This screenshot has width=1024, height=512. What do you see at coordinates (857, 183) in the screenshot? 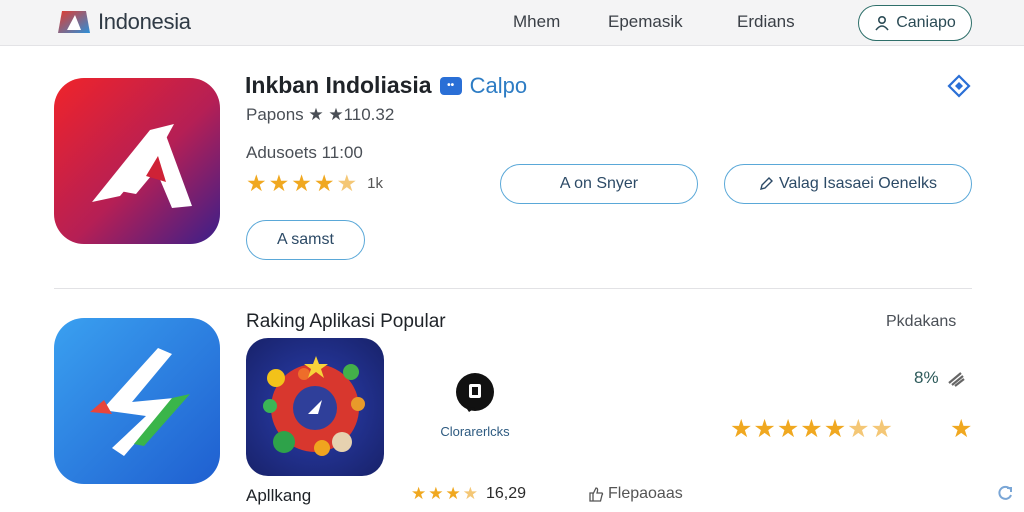
I see `developer-button-label: Valag Isasaei Oenelks` at bounding box center [857, 183].